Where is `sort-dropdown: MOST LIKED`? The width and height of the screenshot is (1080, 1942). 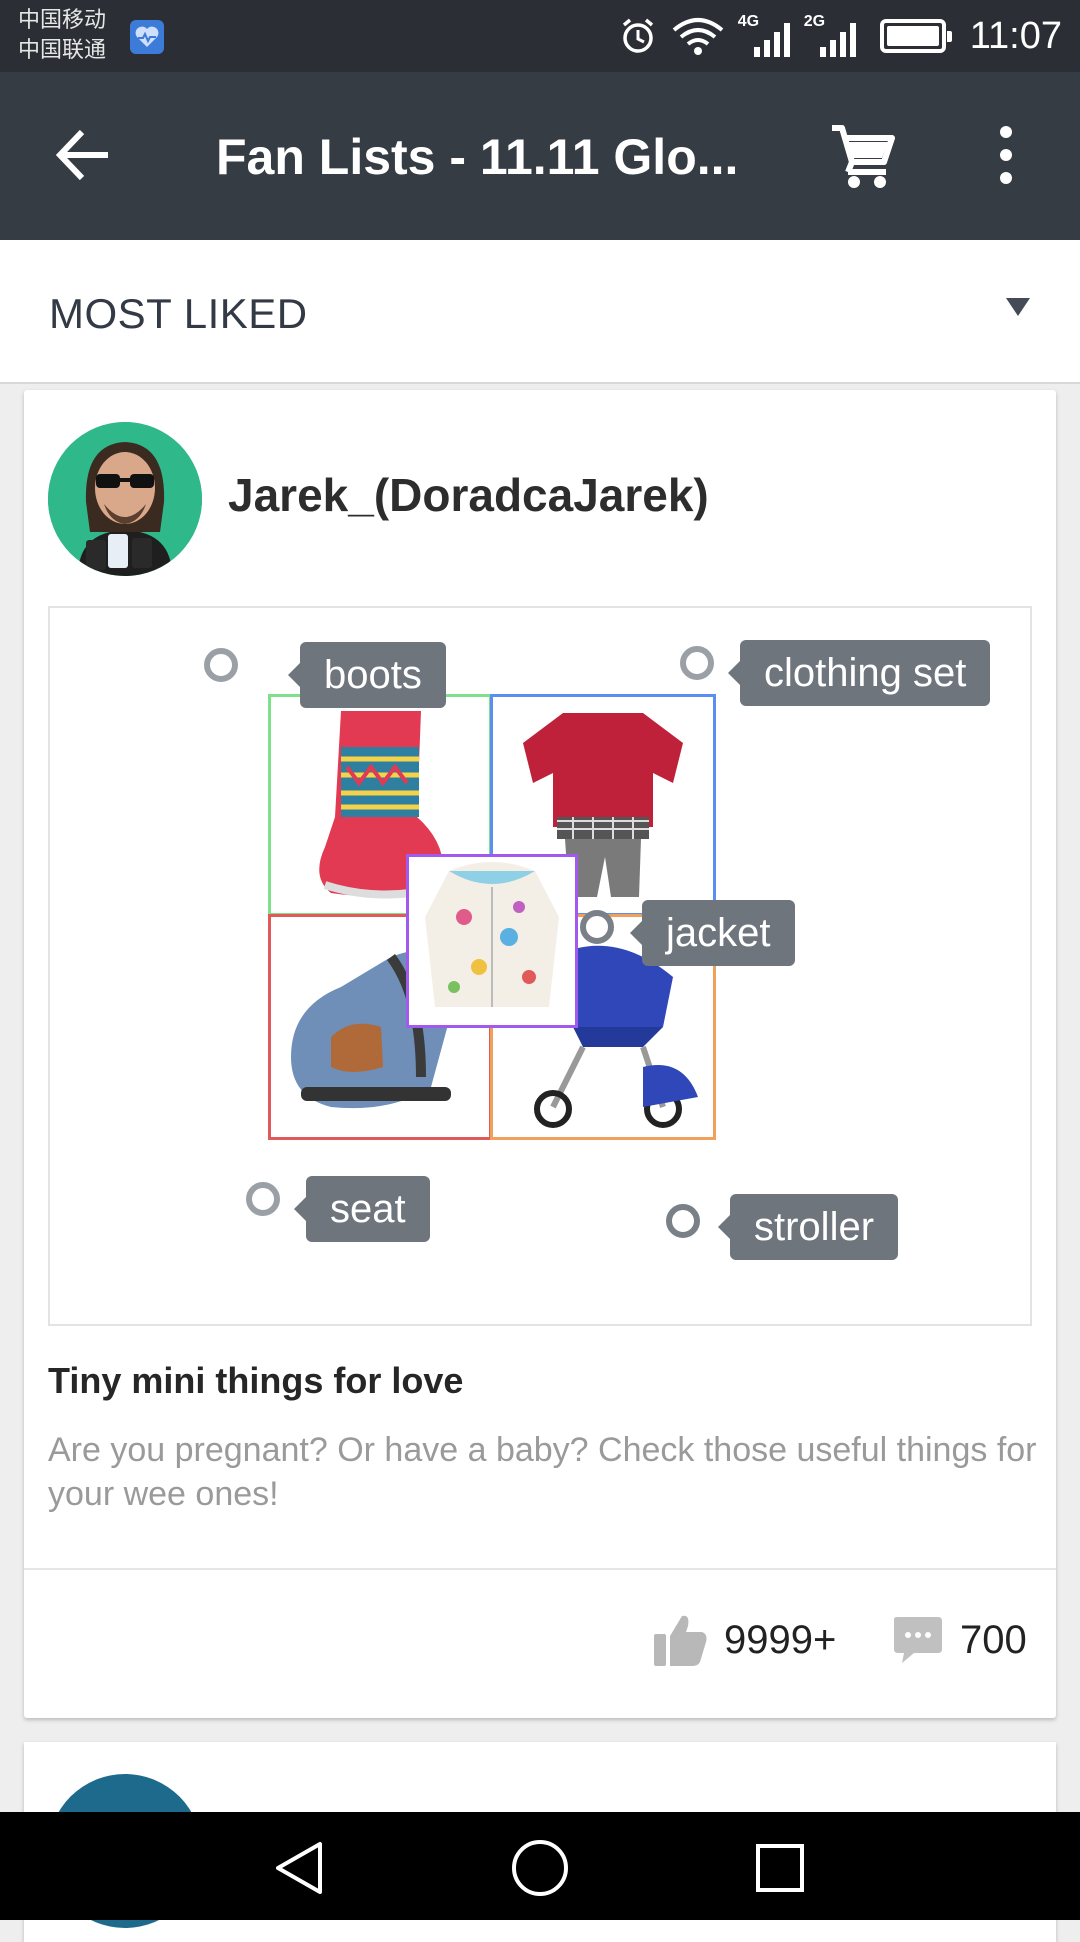 sort-dropdown: MOST LIKED is located at coordinates (540, 312).